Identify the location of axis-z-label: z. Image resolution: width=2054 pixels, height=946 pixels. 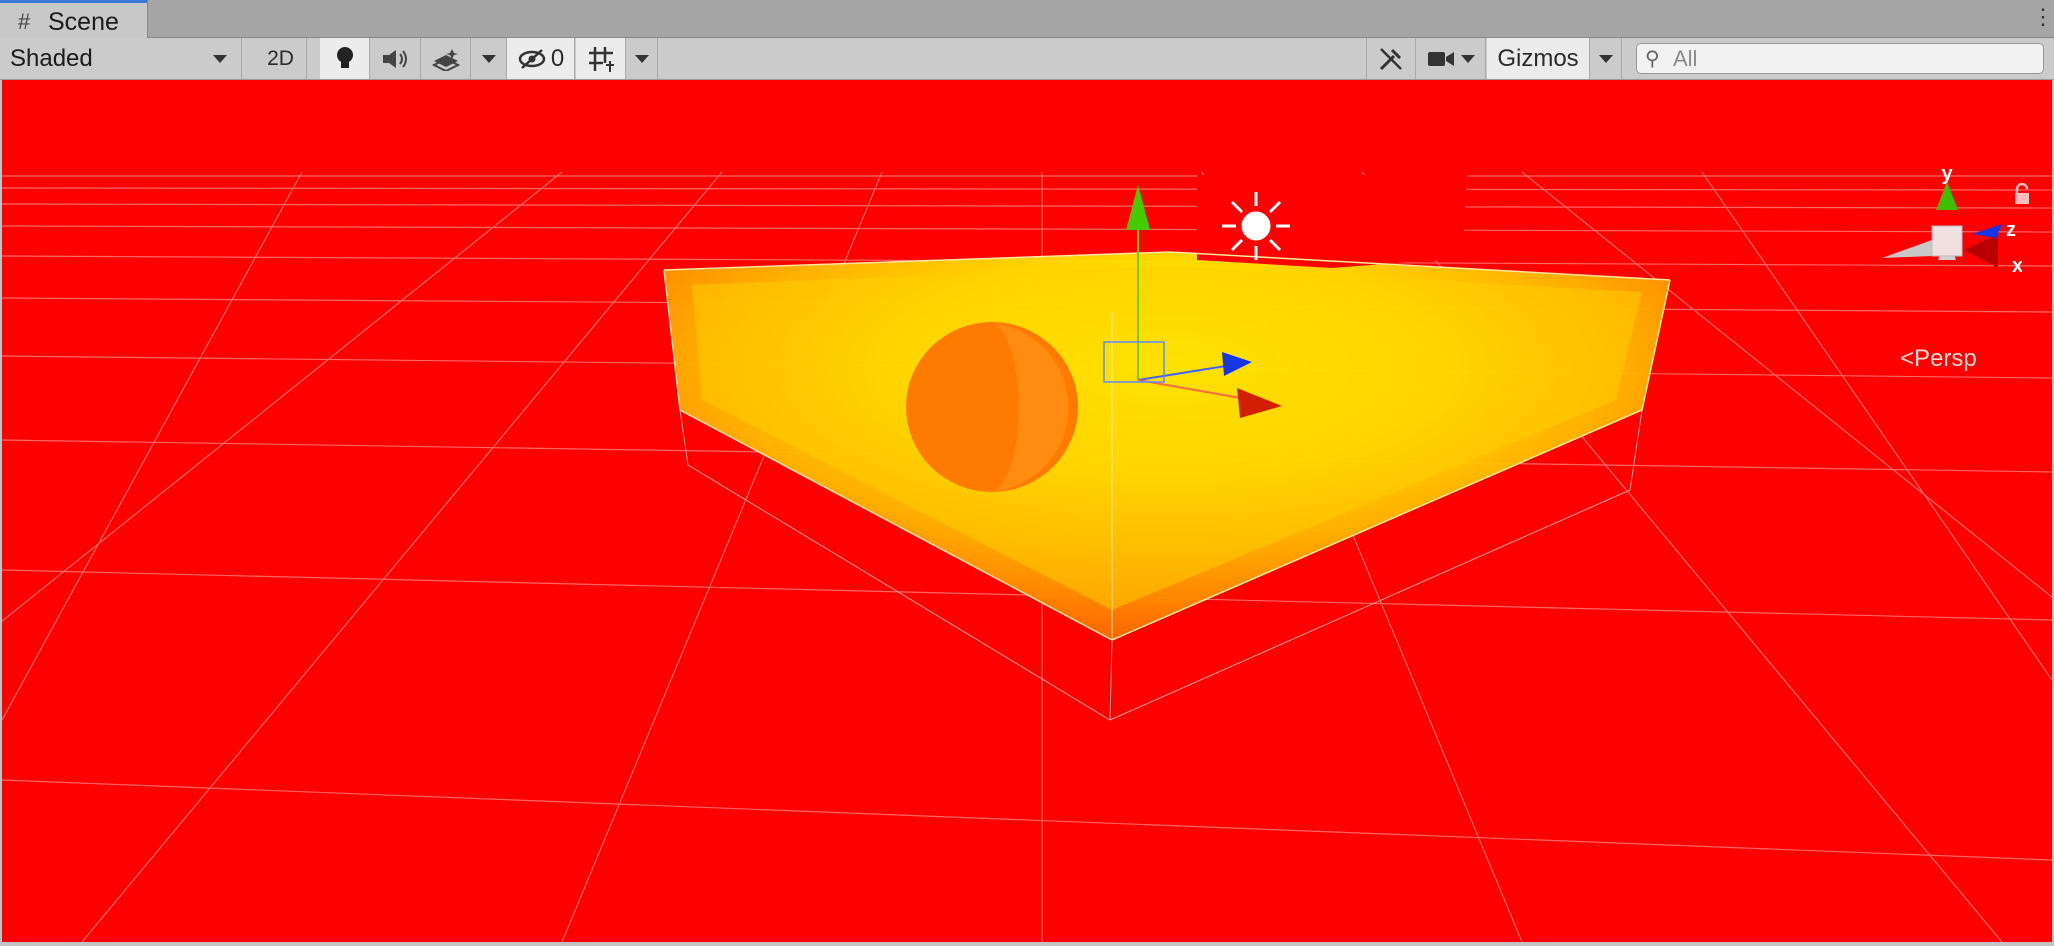
(2011, 230).